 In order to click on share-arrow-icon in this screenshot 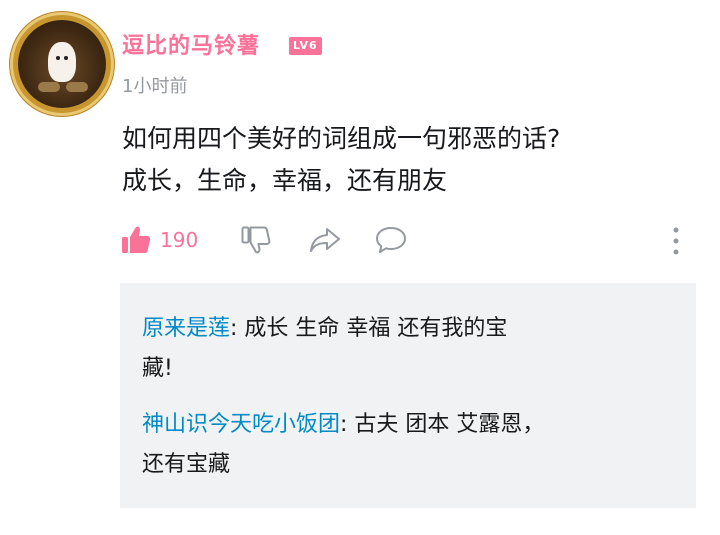, I will do `click(325, 240)`.